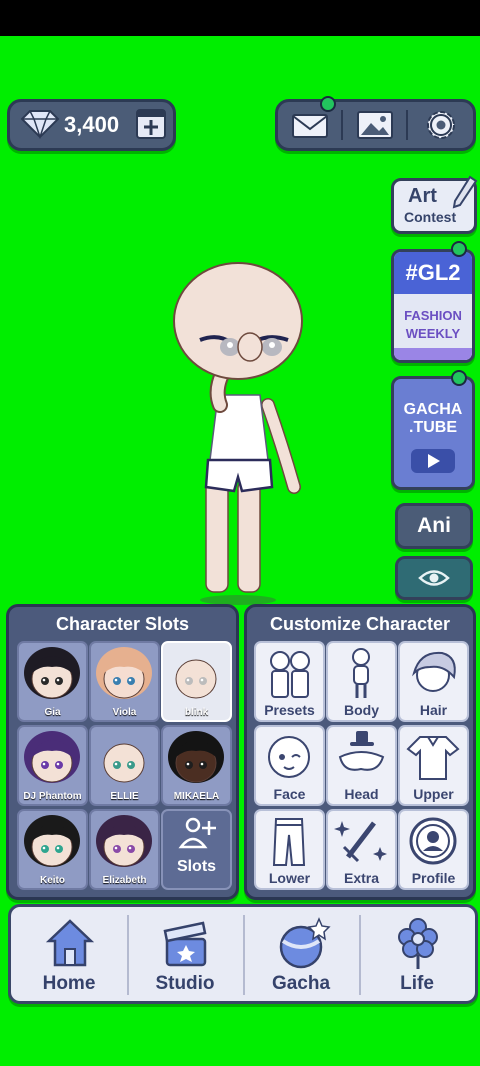  I want to click on slot-blink: blink, so click(196, 681).